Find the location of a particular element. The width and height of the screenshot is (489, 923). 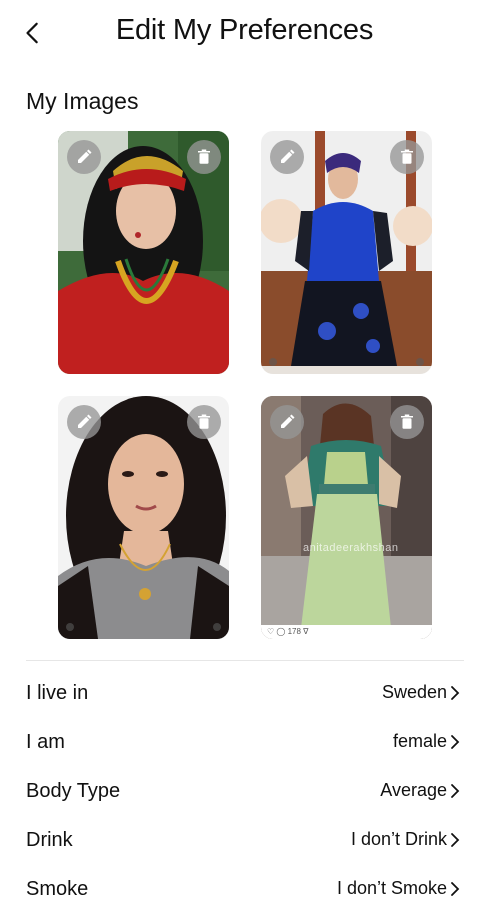

pref-label: Smoke is located at coordinates (57, 889).